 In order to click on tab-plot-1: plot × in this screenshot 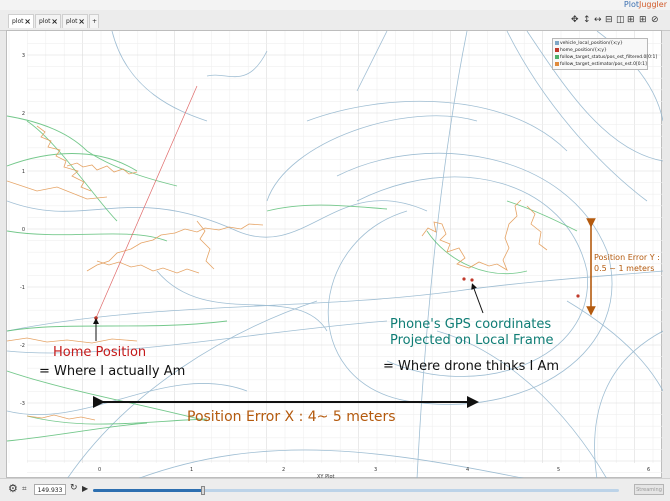, I will do `click(21, 21)`.